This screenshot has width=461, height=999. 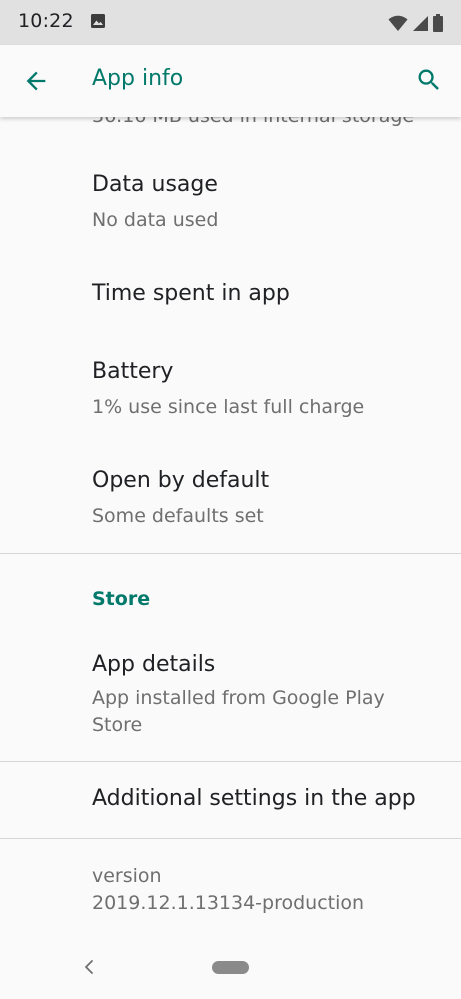 I want to click on image-notification-icon, so click(x=98, y=21).